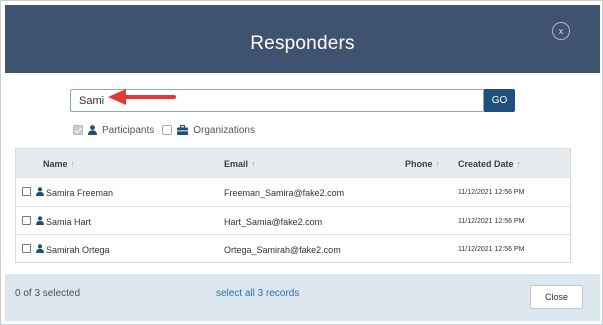 Image resolution: width=603 pixels, height=325 pixels. Describe the element at coordinates (489, 164) in the screenshot. I see `created-date-column-header: Created Date ↑` at that location.